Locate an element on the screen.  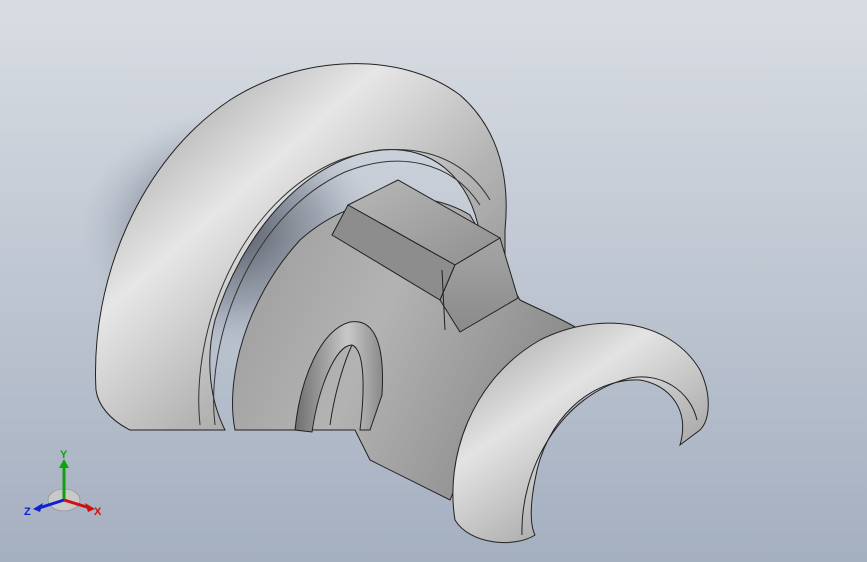
x-axis-label: X is located at coordinates (98, 512).